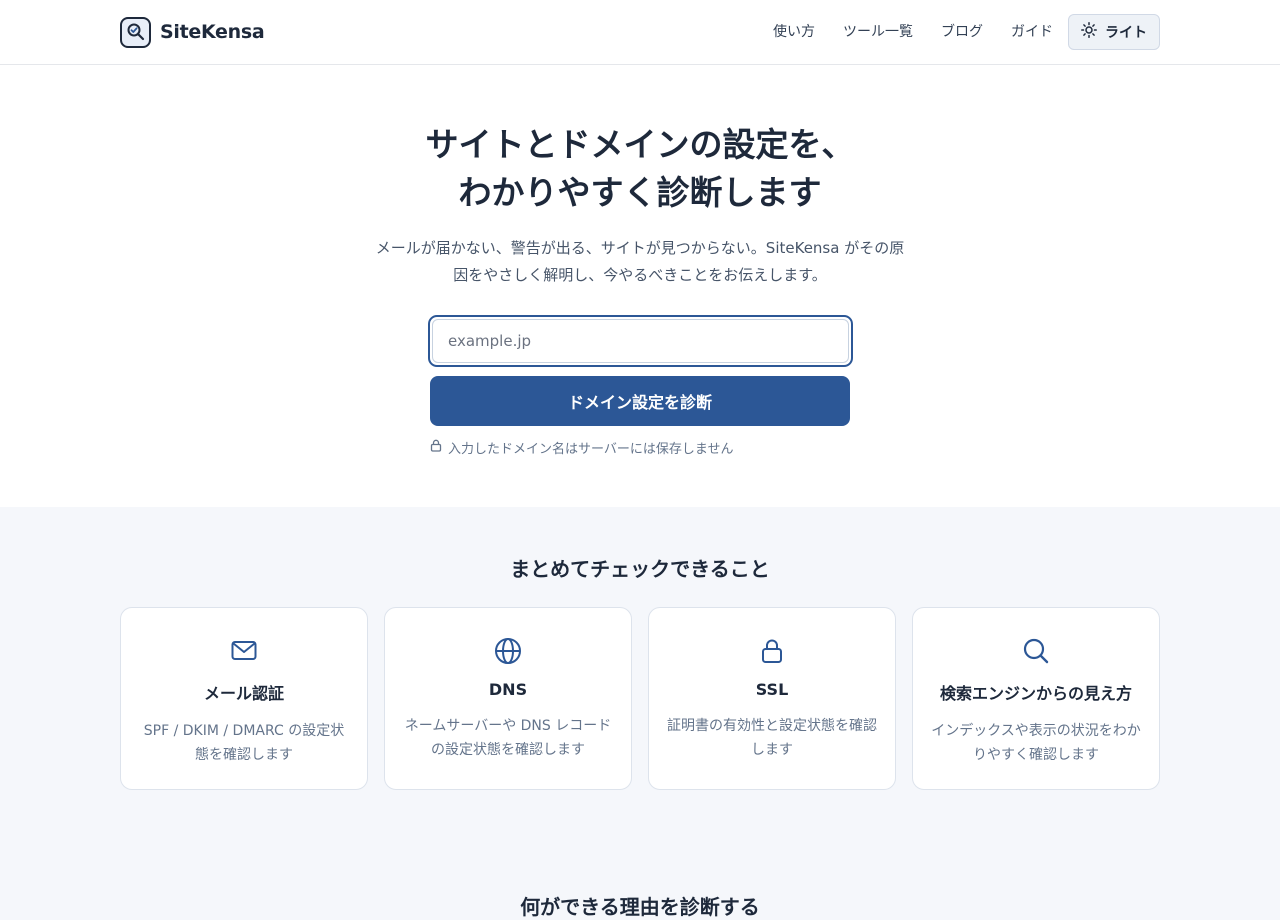 The height and width of the screenshot is (920, 1280). Describe the element at coordinates (640, 401) in the screenshot. I see `diagnose-button: ドメイン設定を診断` at that location.